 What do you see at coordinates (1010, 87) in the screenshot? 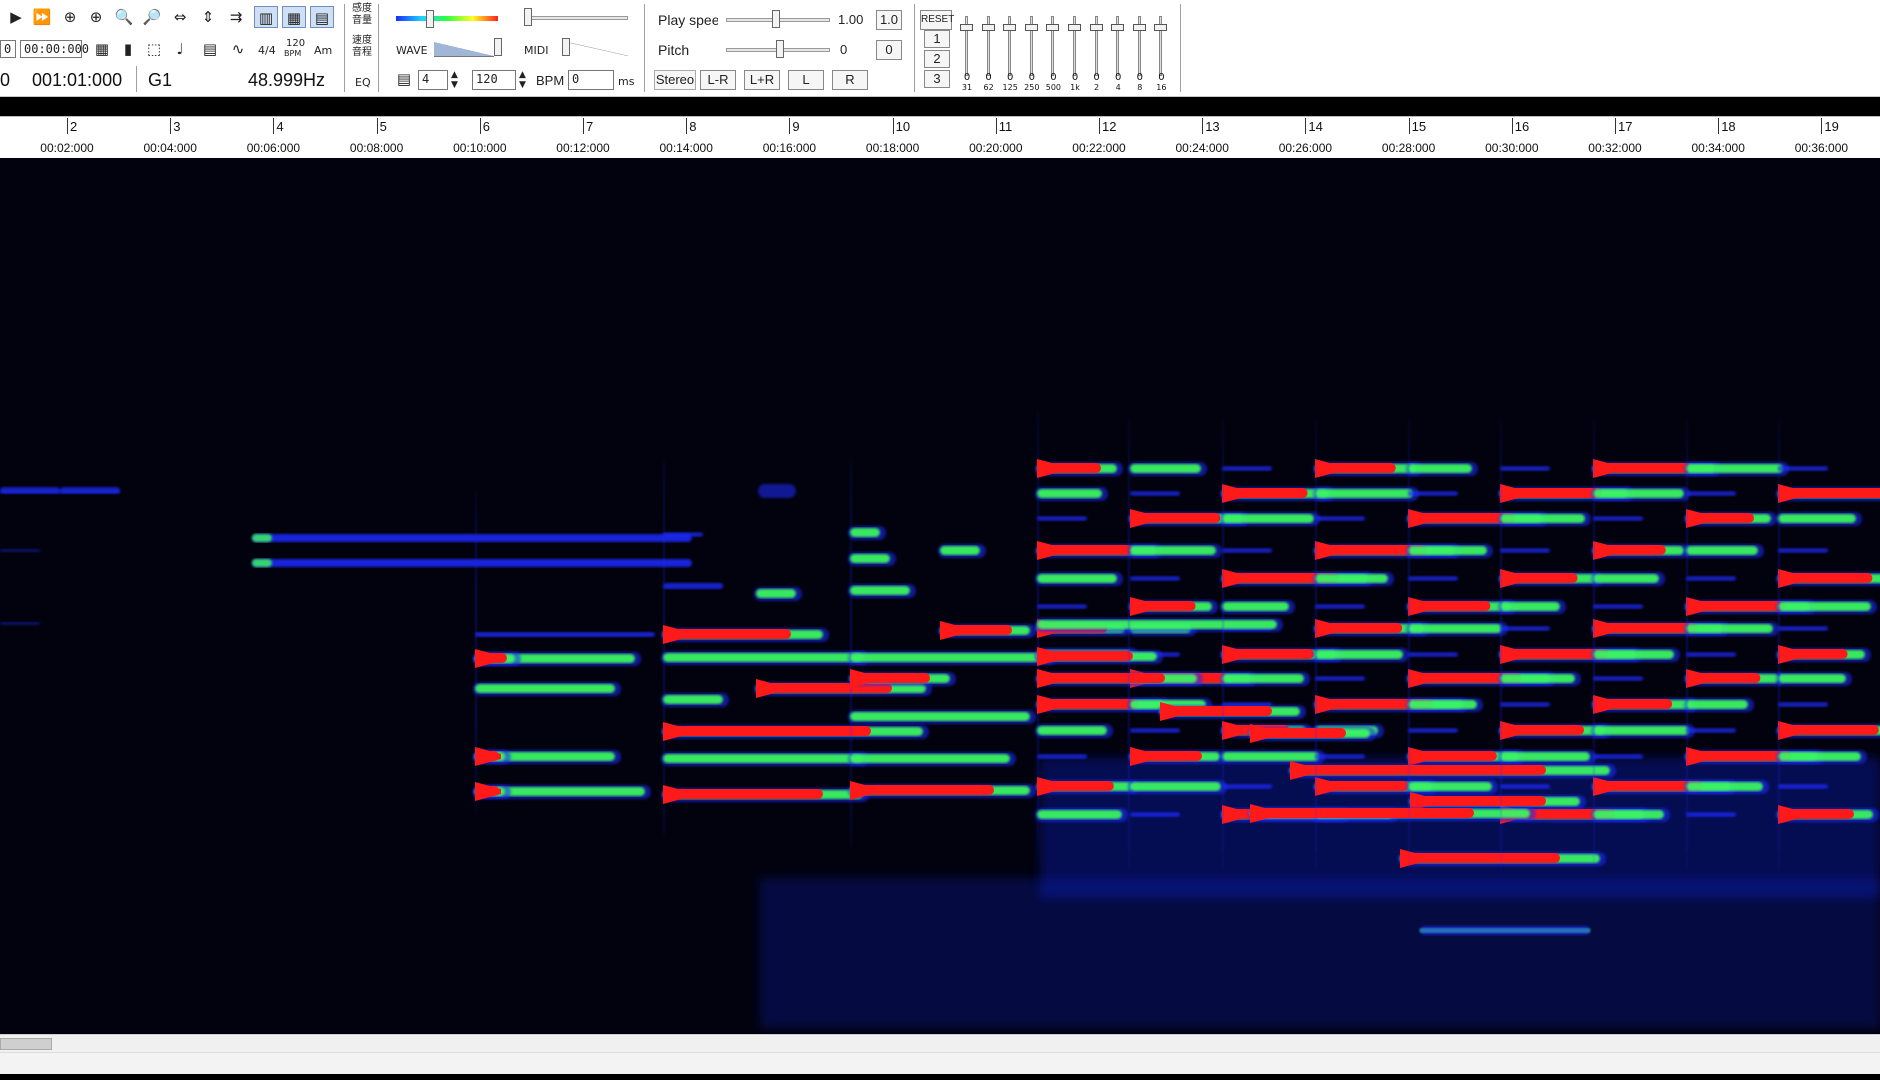
I see `eq-band-freq: 125` at bounding box center [1010, 87].